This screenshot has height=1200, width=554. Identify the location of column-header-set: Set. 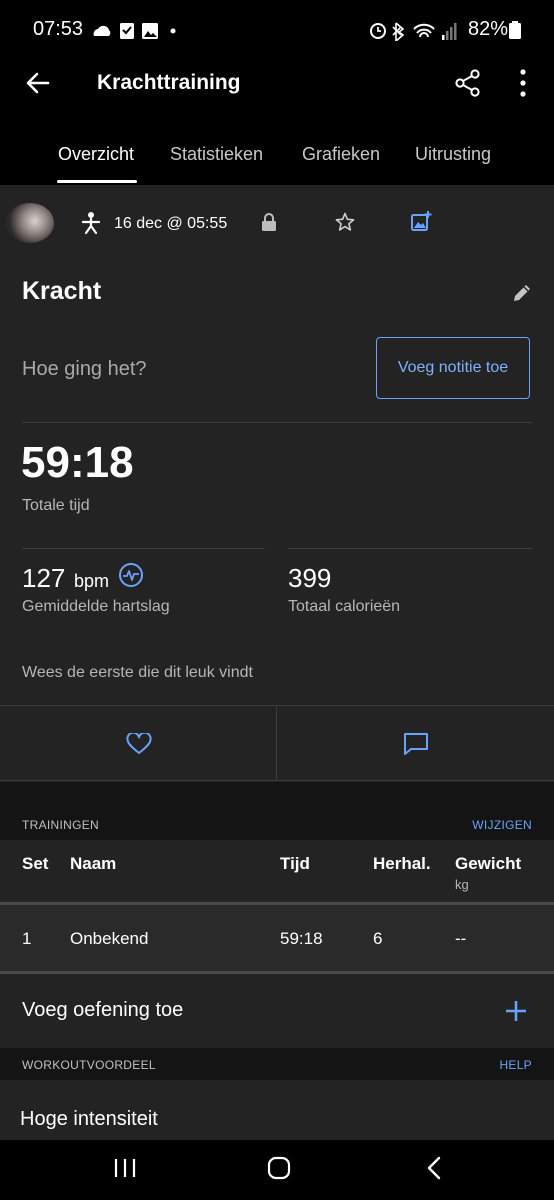
(35, 863).